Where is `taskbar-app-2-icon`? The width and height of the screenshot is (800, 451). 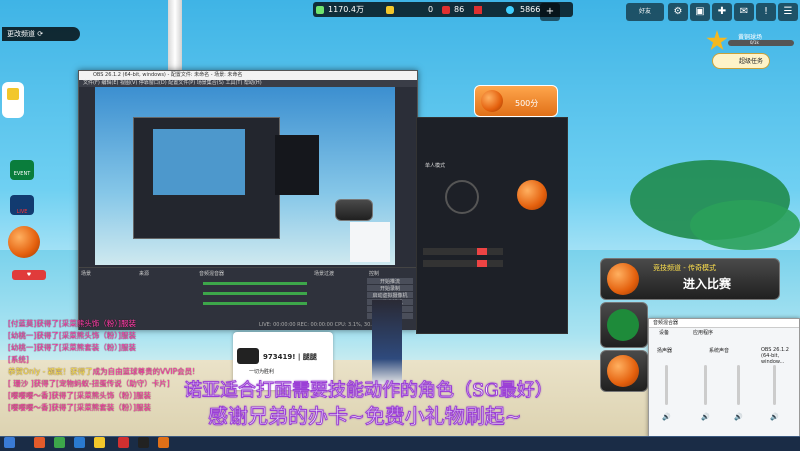 taskbar-app-2-icon is located at coordinates (59, 442).